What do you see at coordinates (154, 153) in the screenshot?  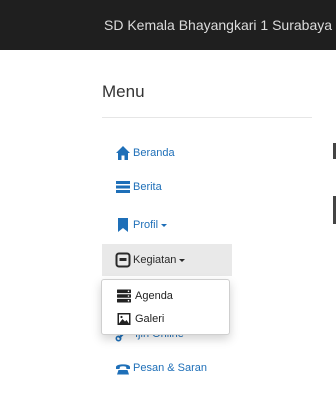 I see `sidebar-item-label: Beranda` at bounding box center [154, 153].